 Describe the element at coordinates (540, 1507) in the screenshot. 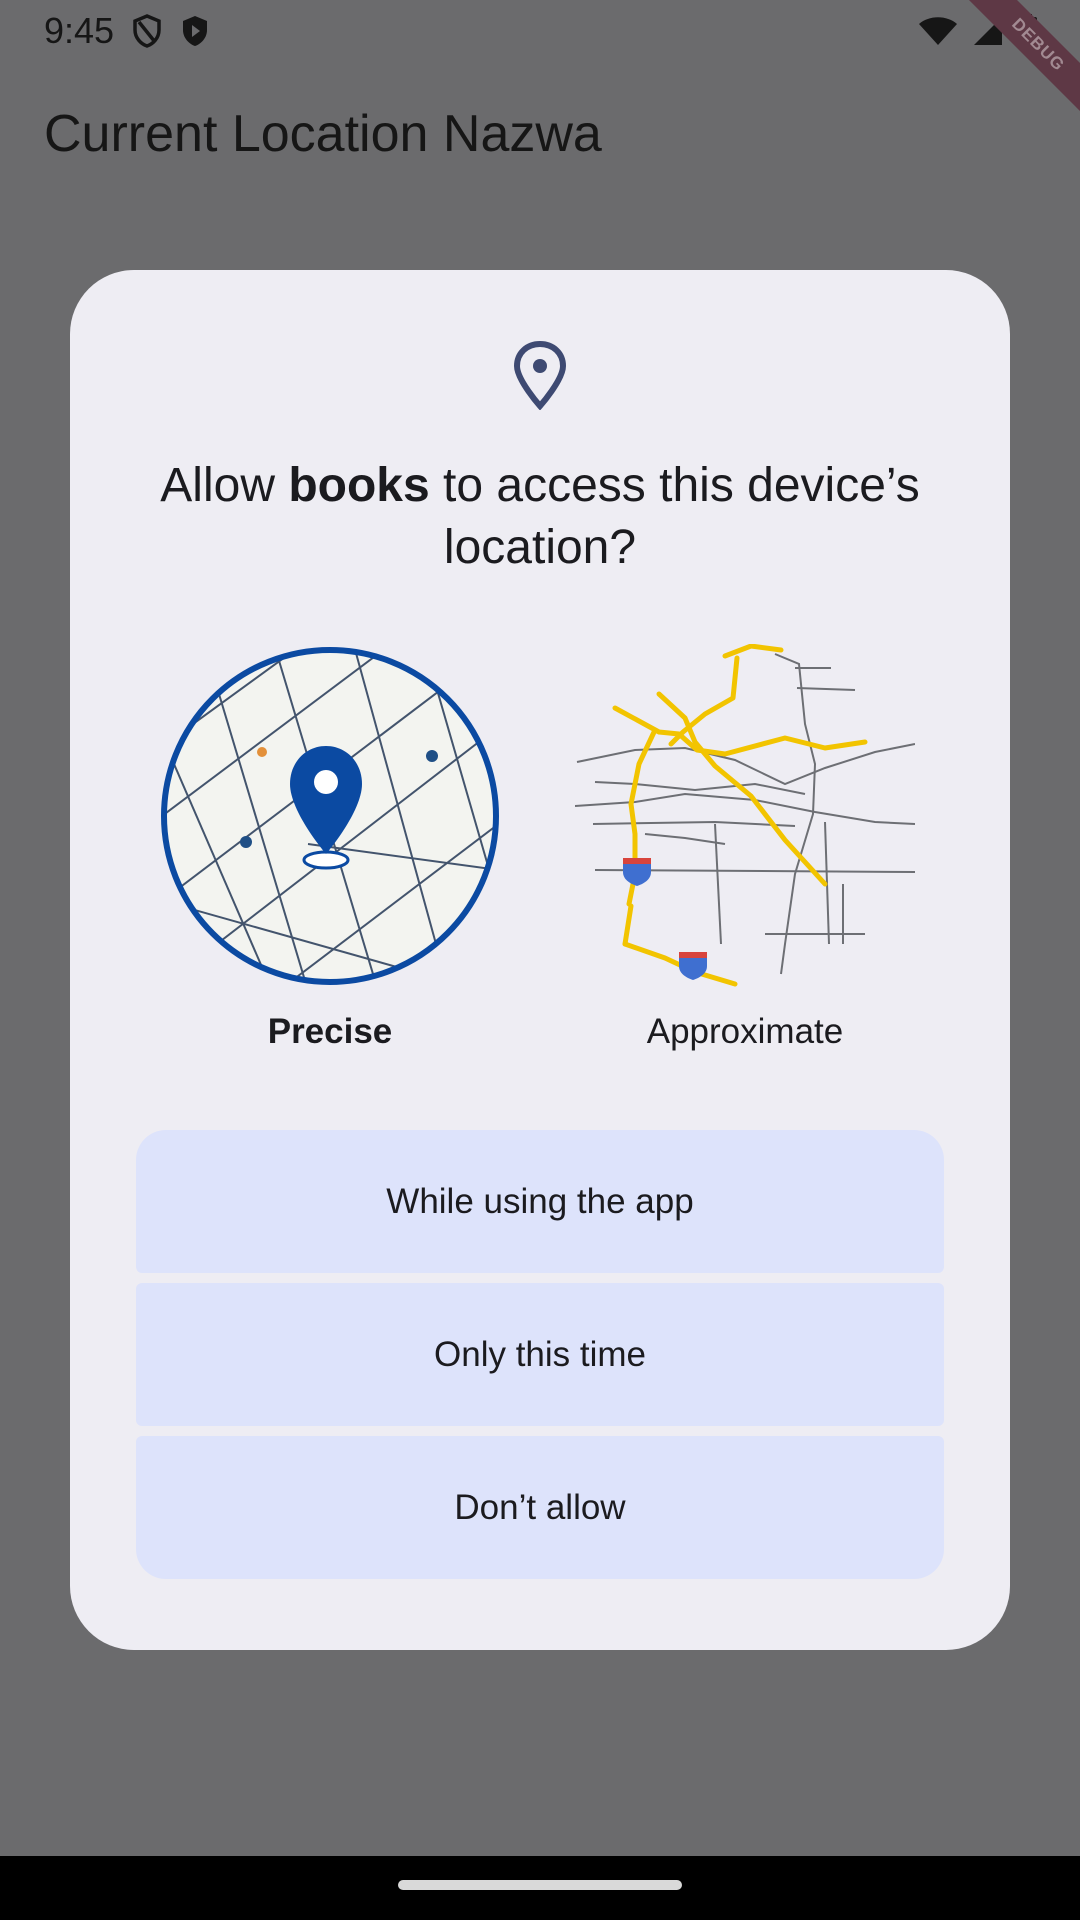

I see `dont-allow-button: Don’t allow` at that location.